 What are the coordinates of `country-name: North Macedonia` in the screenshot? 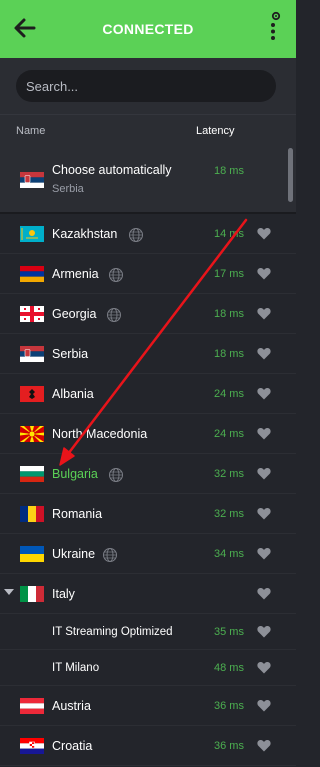 It's located at (100, 434).